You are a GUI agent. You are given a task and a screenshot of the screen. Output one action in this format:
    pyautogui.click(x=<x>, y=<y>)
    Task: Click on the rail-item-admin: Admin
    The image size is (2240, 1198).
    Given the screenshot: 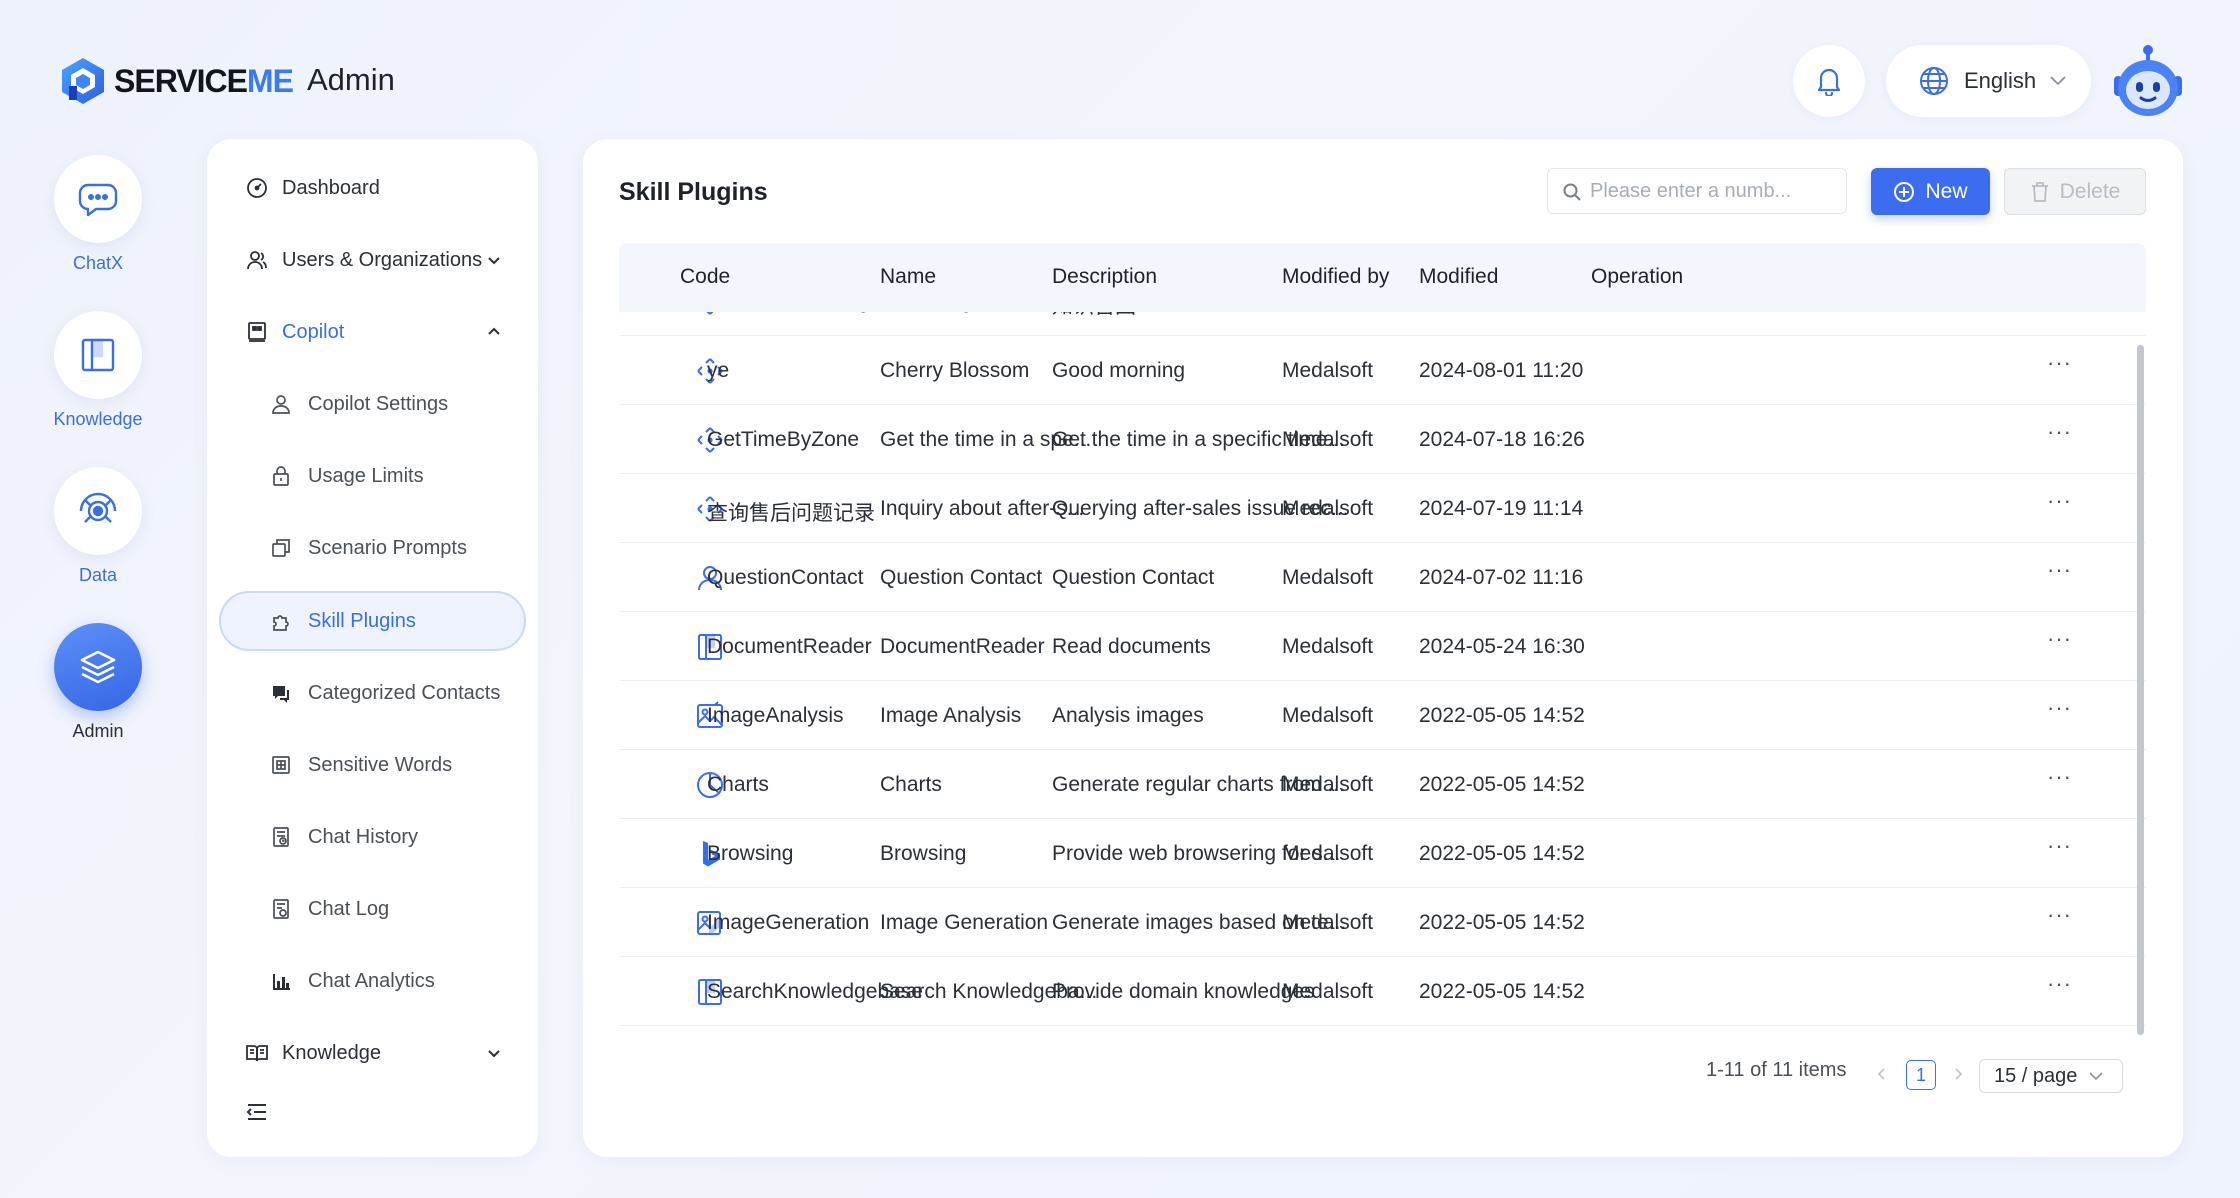 What is the action you would take?
    pyautogui.click(x=98, y=682)
    